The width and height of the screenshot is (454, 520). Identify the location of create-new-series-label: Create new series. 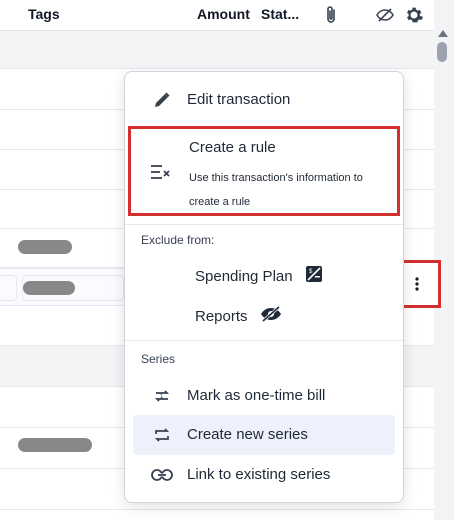
(247, 434).